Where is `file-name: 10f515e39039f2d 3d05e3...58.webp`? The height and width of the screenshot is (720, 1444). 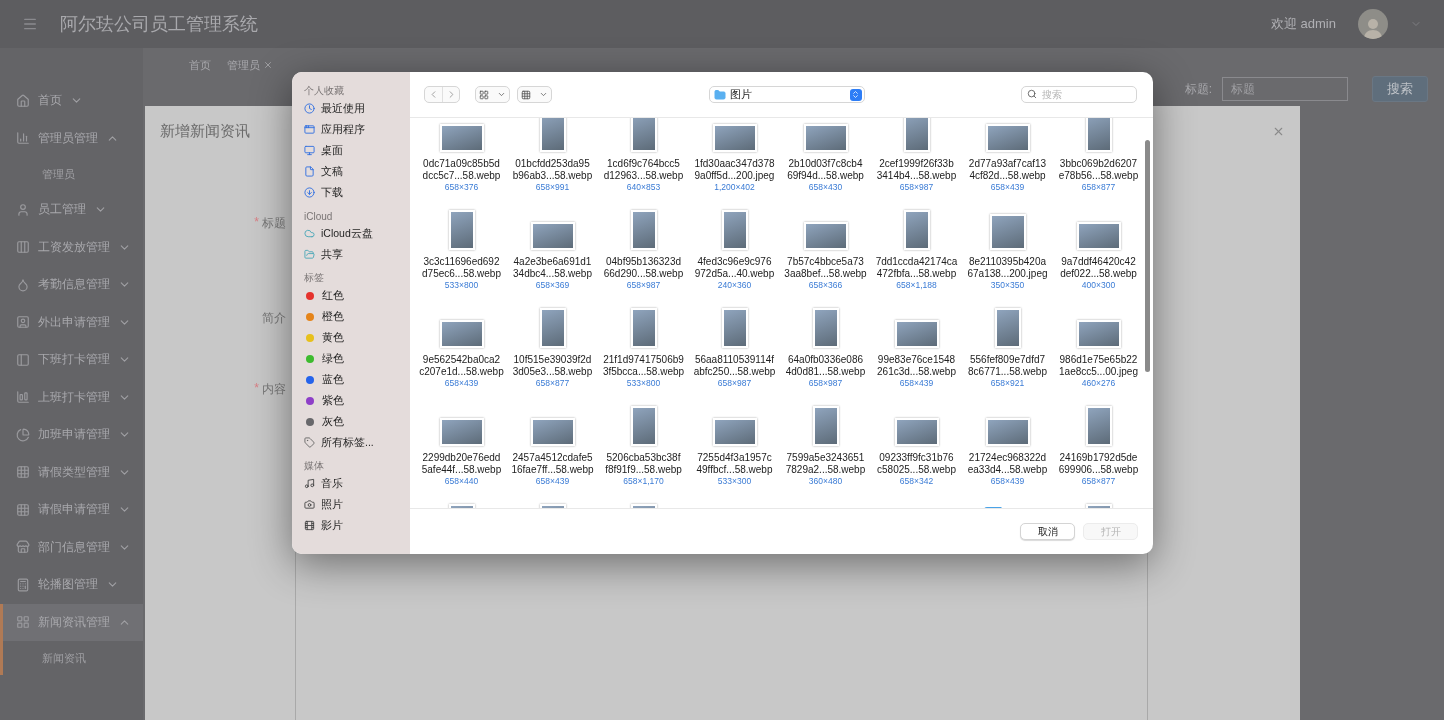
file-name: 10f515e39039f2d 3d05e3...58.webp is located at coordinates (552, 366).